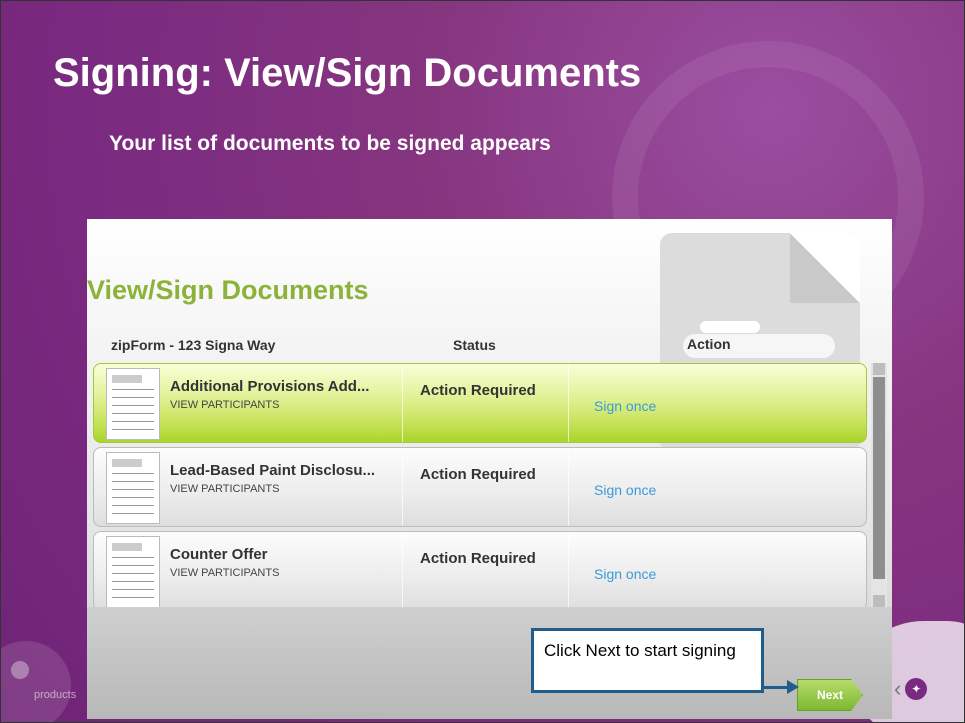  I want to click on panel-footer, so click(489, 663).